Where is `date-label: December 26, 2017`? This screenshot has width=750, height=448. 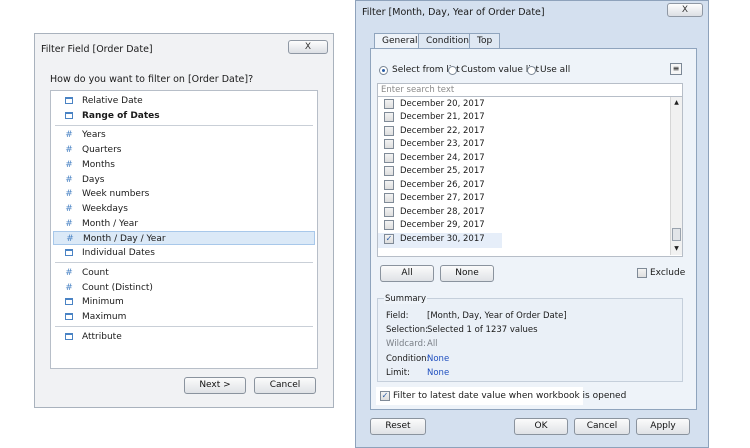 date-label: December 26, 2017 is located at coordinates (442, 185).